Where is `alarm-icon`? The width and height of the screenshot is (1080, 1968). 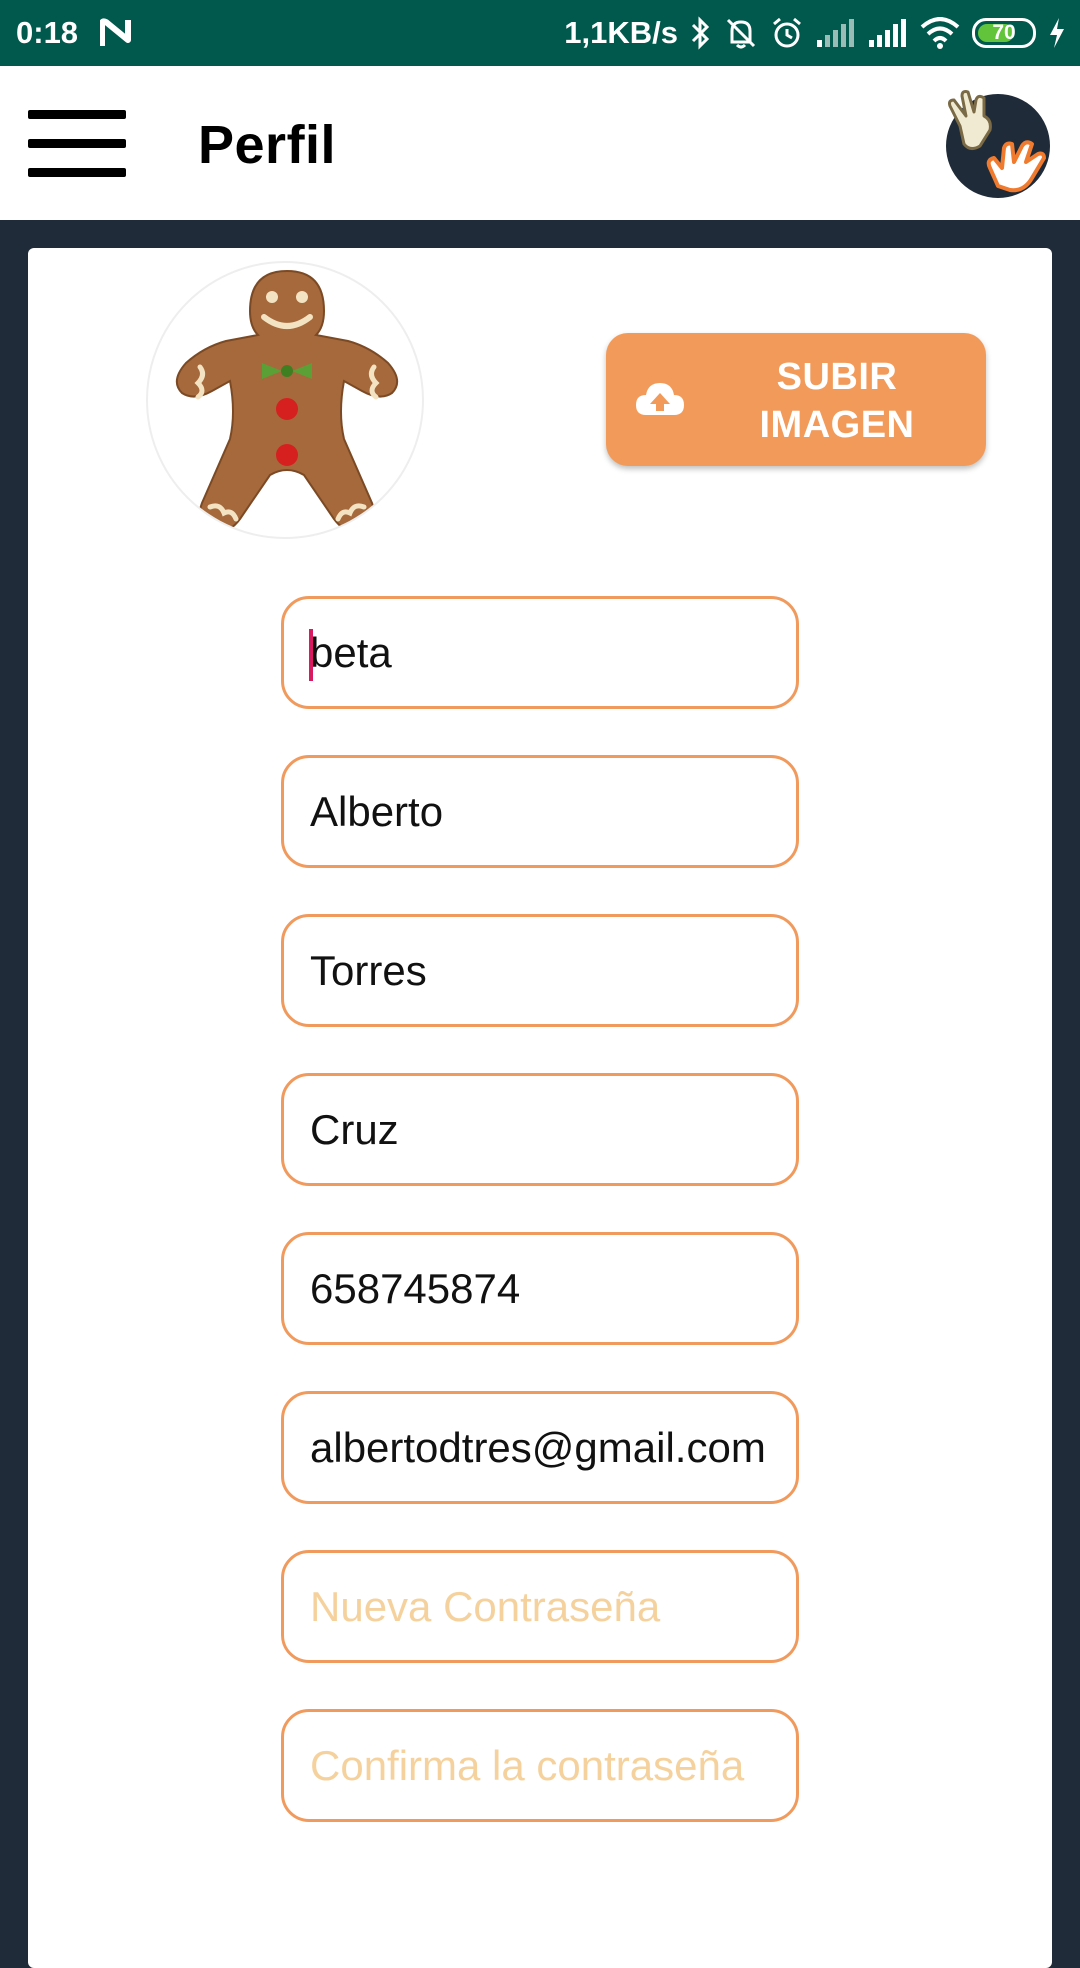 alarm-icon is located at coordinates (787, 33).